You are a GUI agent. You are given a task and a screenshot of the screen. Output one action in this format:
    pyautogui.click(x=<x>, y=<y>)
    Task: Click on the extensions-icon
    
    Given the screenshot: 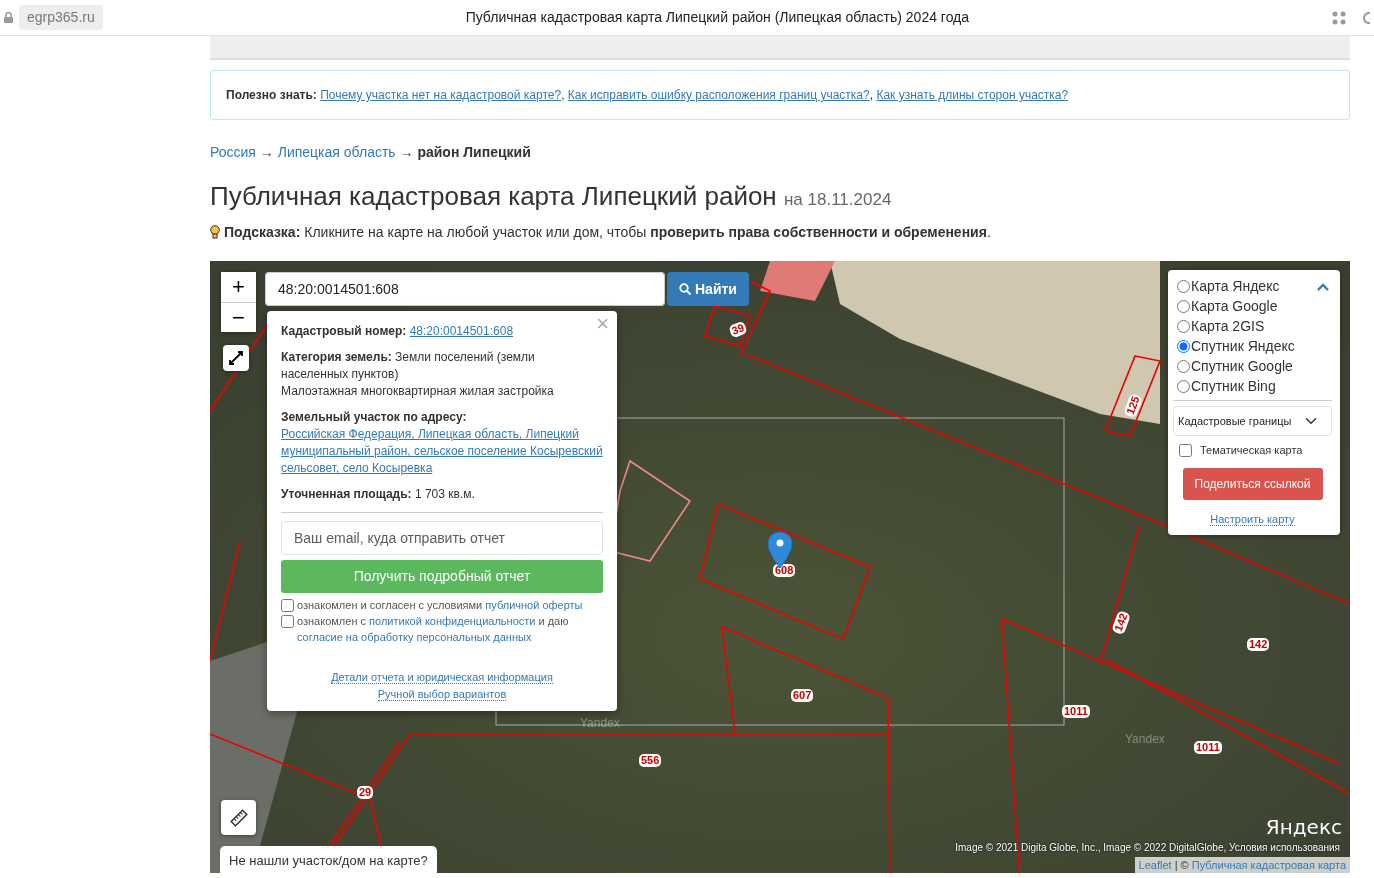 What is the action you would take?
    pyautogui.click(x=1339, y=17)
    